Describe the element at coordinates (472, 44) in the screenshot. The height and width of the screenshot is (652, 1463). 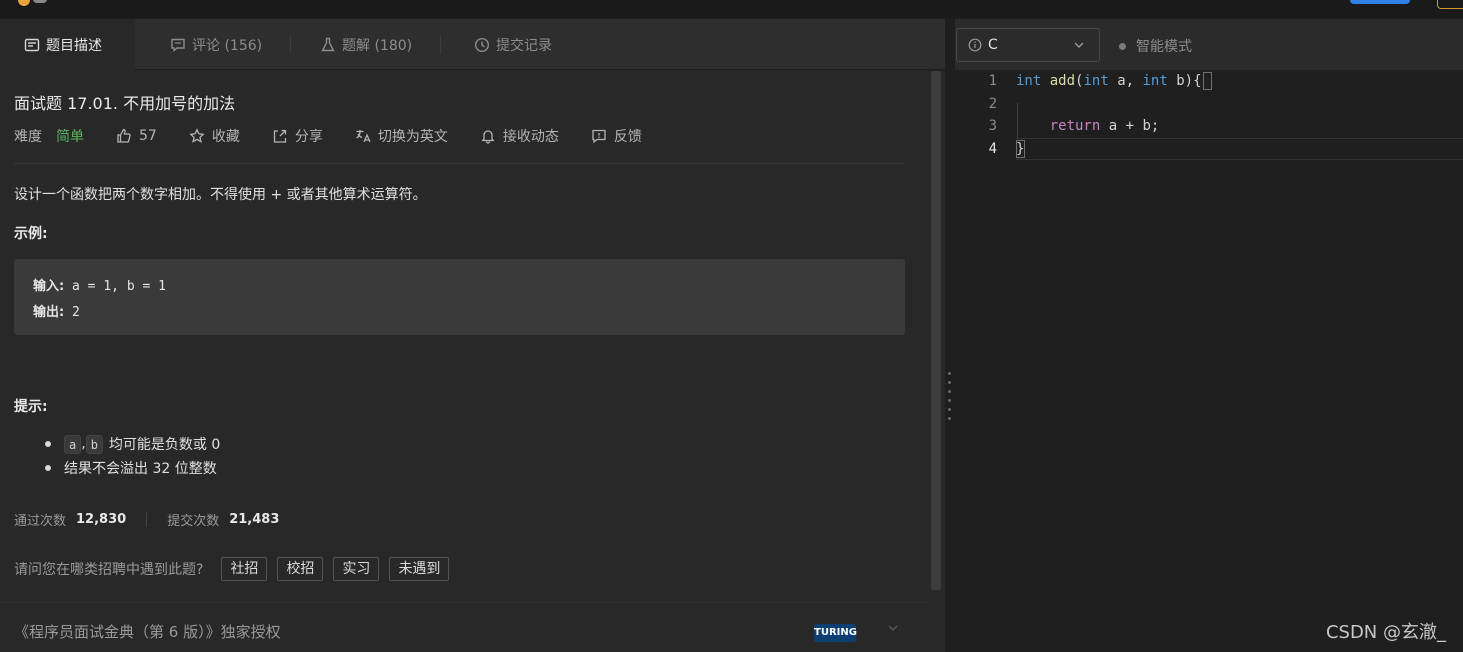
I see `problem-tabs: 题目描述 评论 (156) 题解 (180) 提交记录` at that location.